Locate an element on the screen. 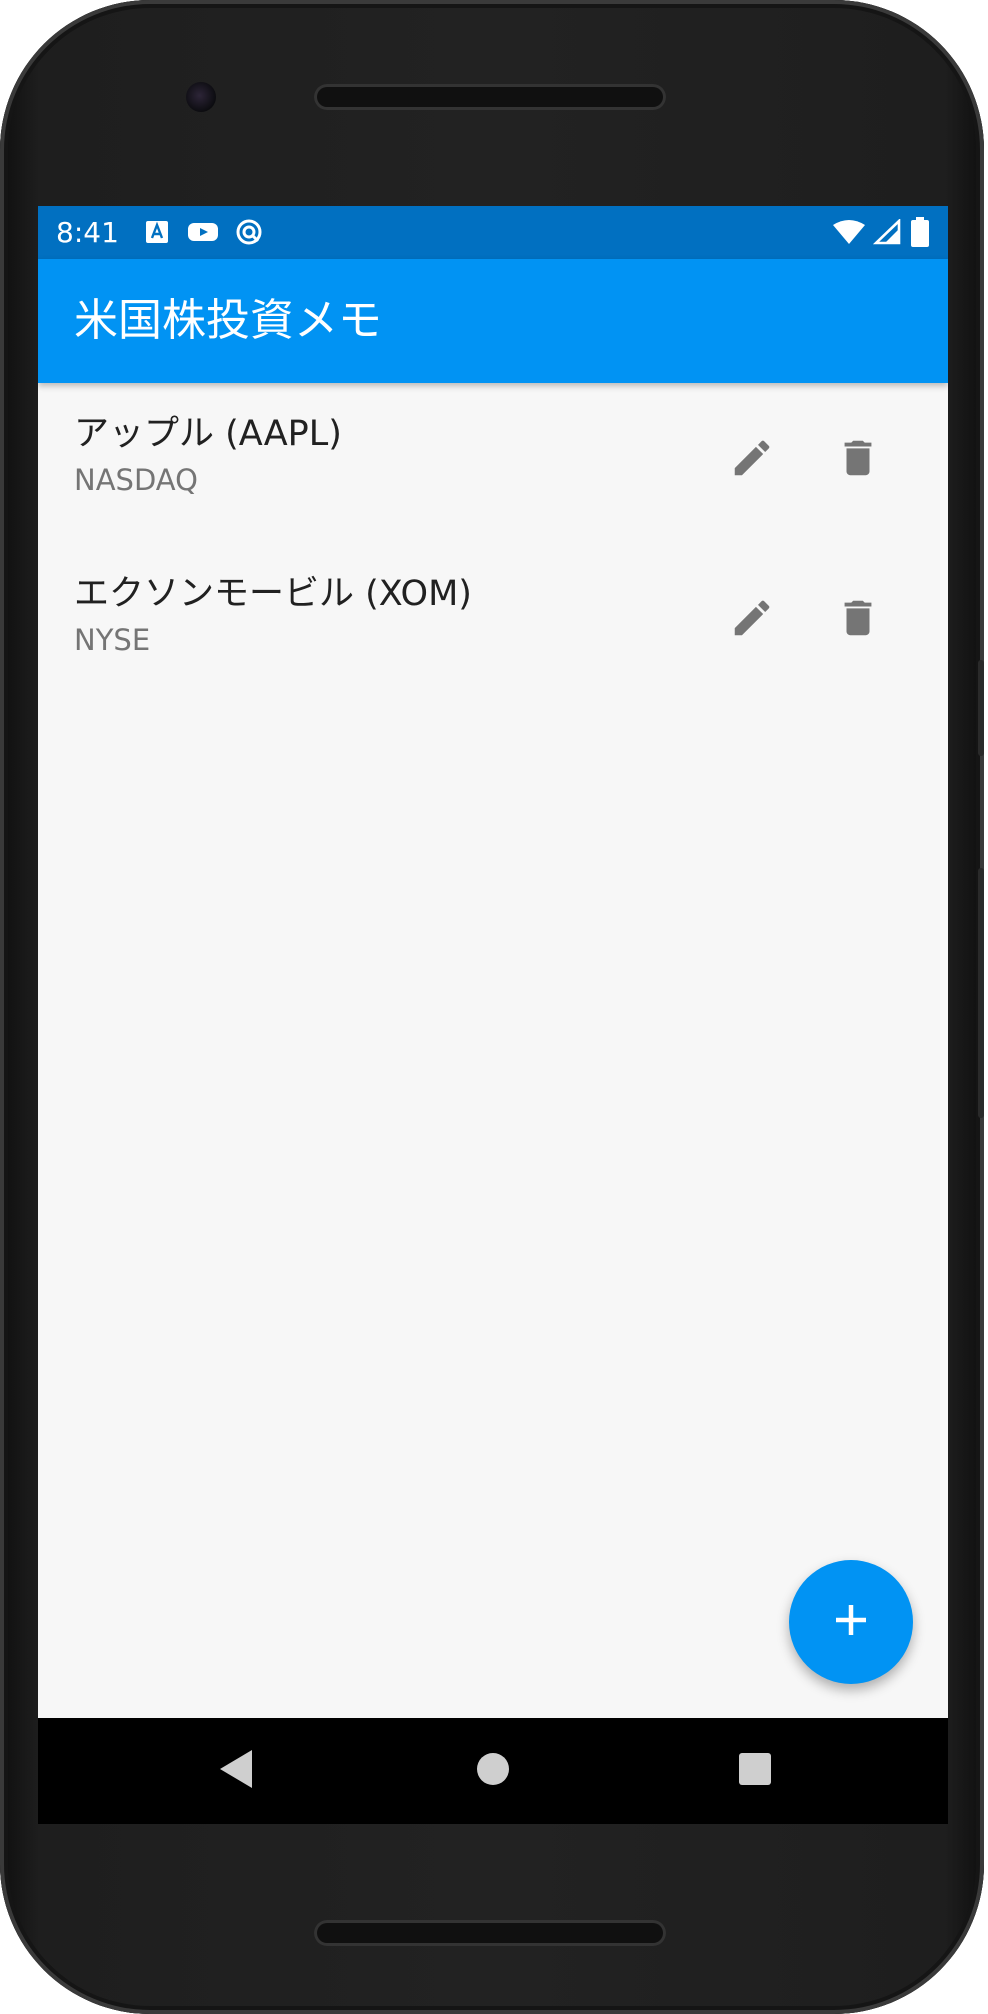 This screenshot has height=2014, width=988. battery-icon is located at coordinates (920, 232).